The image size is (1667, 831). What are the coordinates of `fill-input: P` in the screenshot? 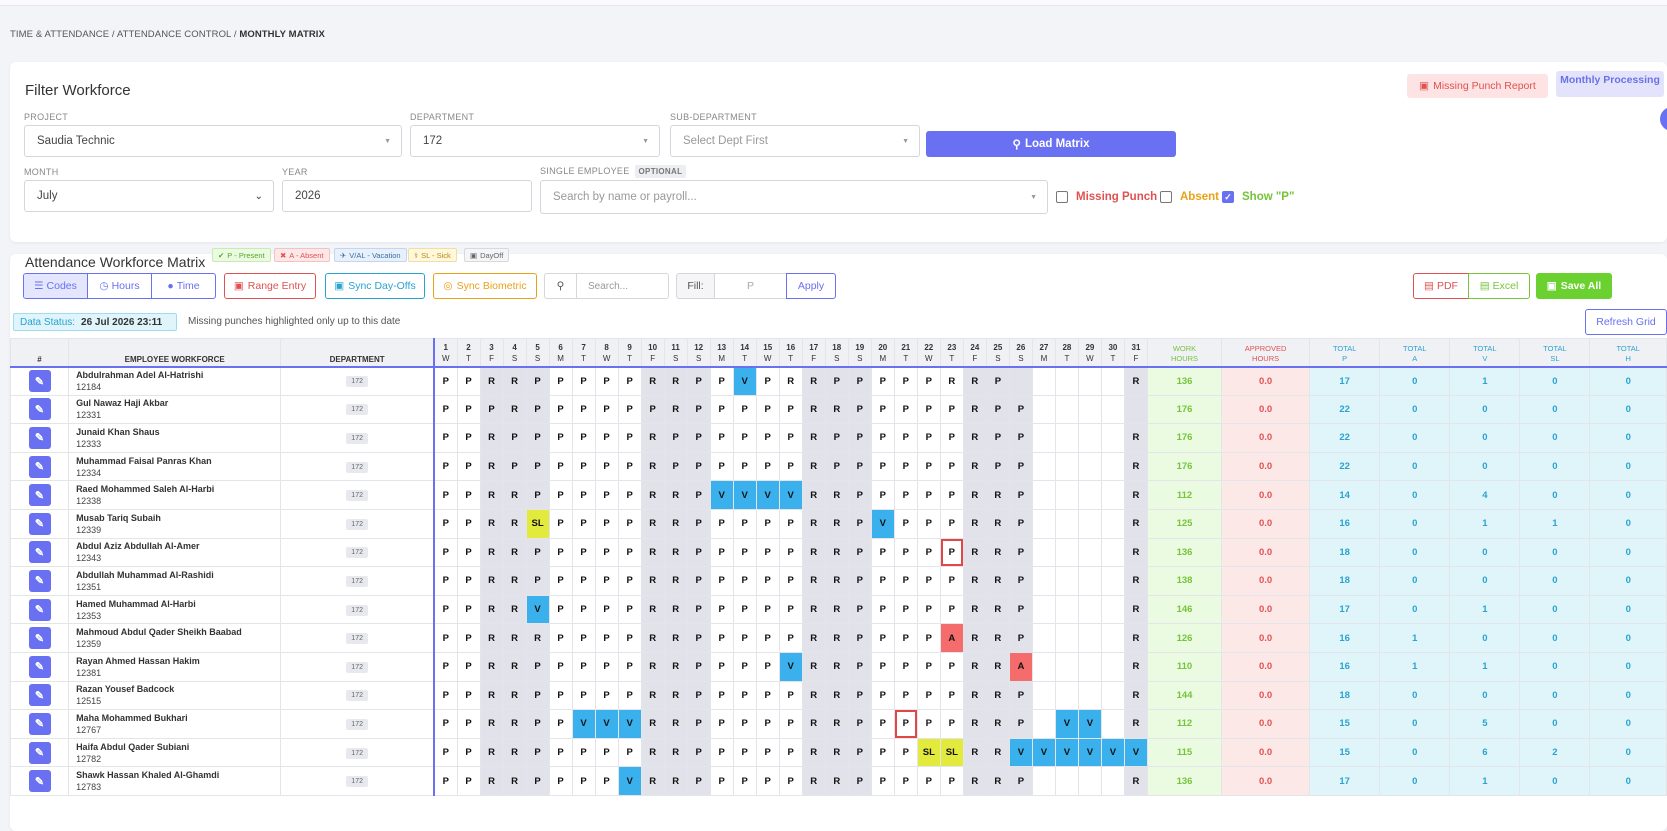 It's located at (750, 286).